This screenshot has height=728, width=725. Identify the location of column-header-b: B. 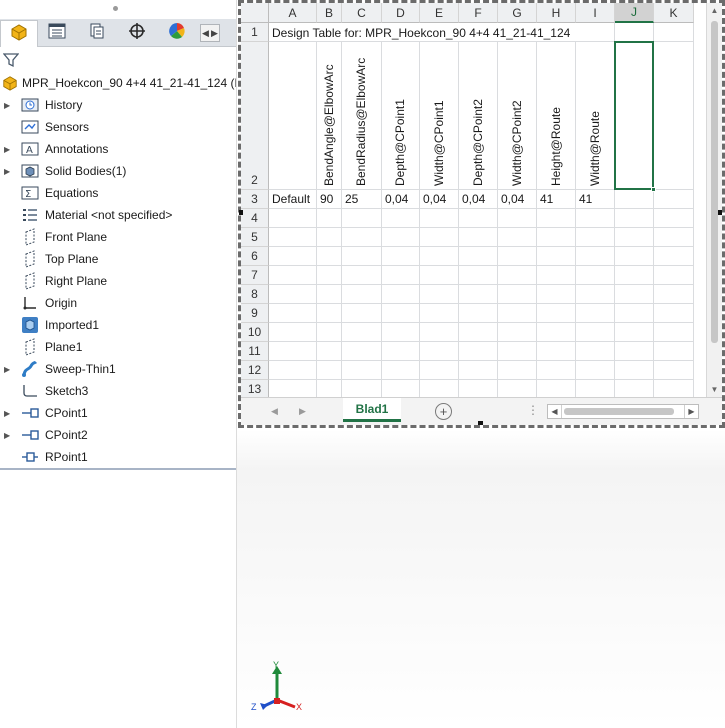
(329, 13).